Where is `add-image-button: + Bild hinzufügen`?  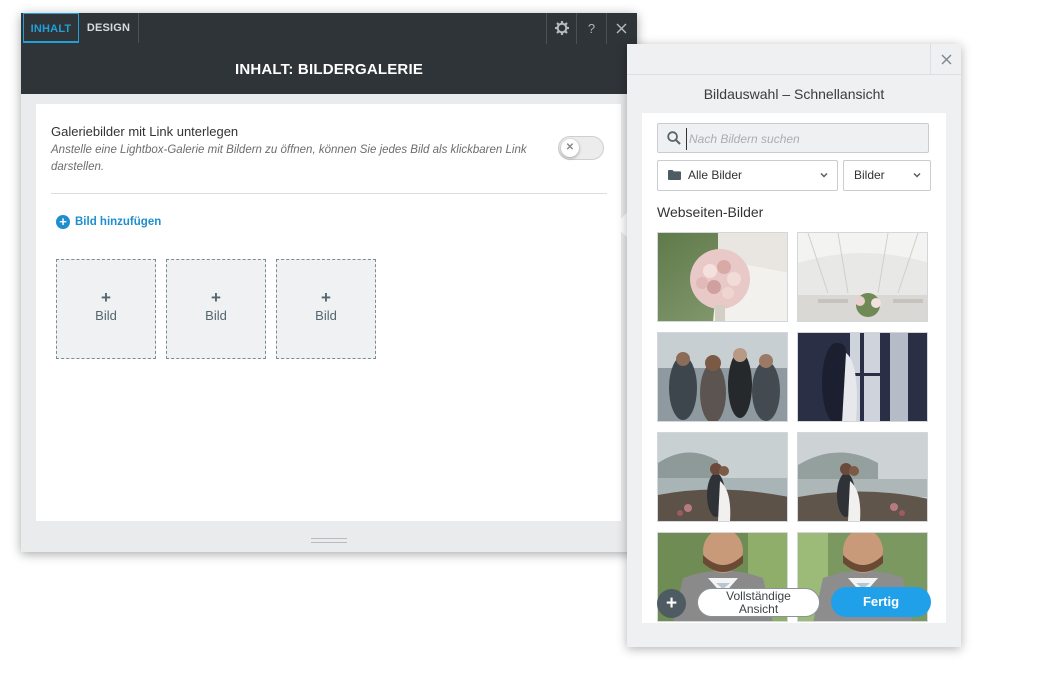 add-image-button: + Bild hinzufügen is located at coordinates (108, 222).